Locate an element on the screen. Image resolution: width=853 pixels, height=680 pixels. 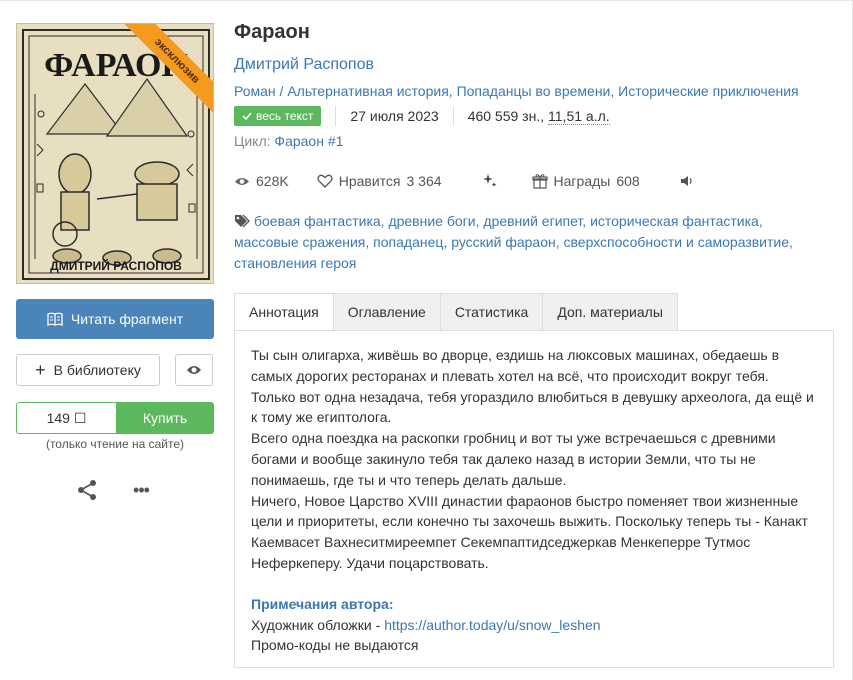
cycle-info: Цикл: Фараон #1 is located at coordinates (288, 141).